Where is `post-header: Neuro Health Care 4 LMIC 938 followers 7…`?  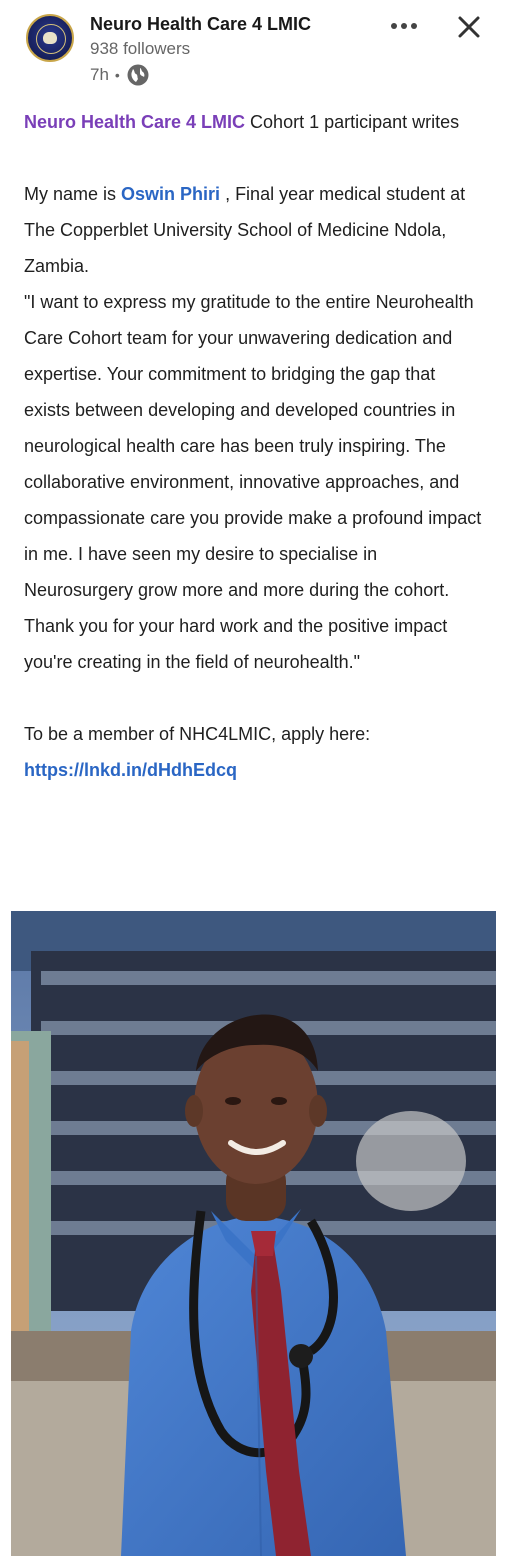 post-header: Neuro Health Care 4 LMIC 938 followers 7… is located at coordinates (254, 48).